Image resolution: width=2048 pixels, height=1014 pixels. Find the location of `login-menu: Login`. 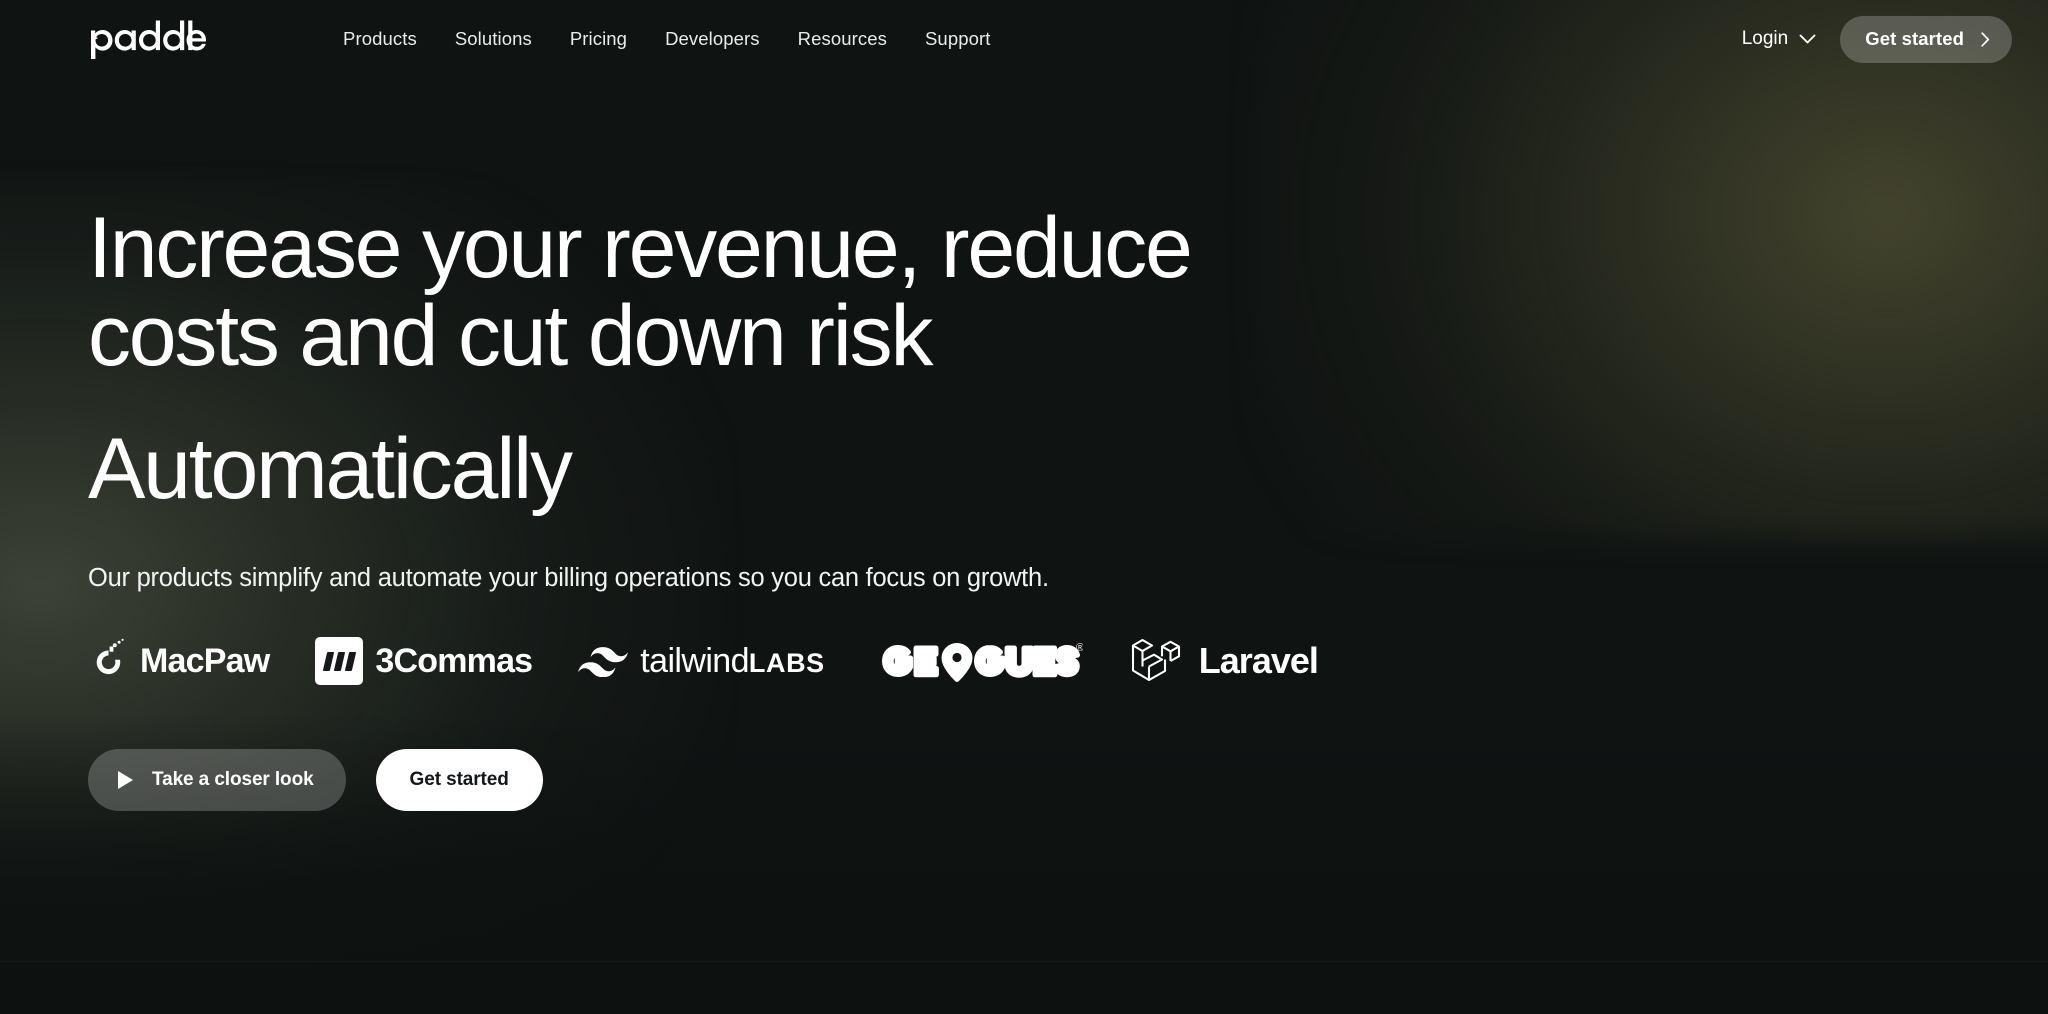

login-menu: Login is located at coordinates (1779, 39).